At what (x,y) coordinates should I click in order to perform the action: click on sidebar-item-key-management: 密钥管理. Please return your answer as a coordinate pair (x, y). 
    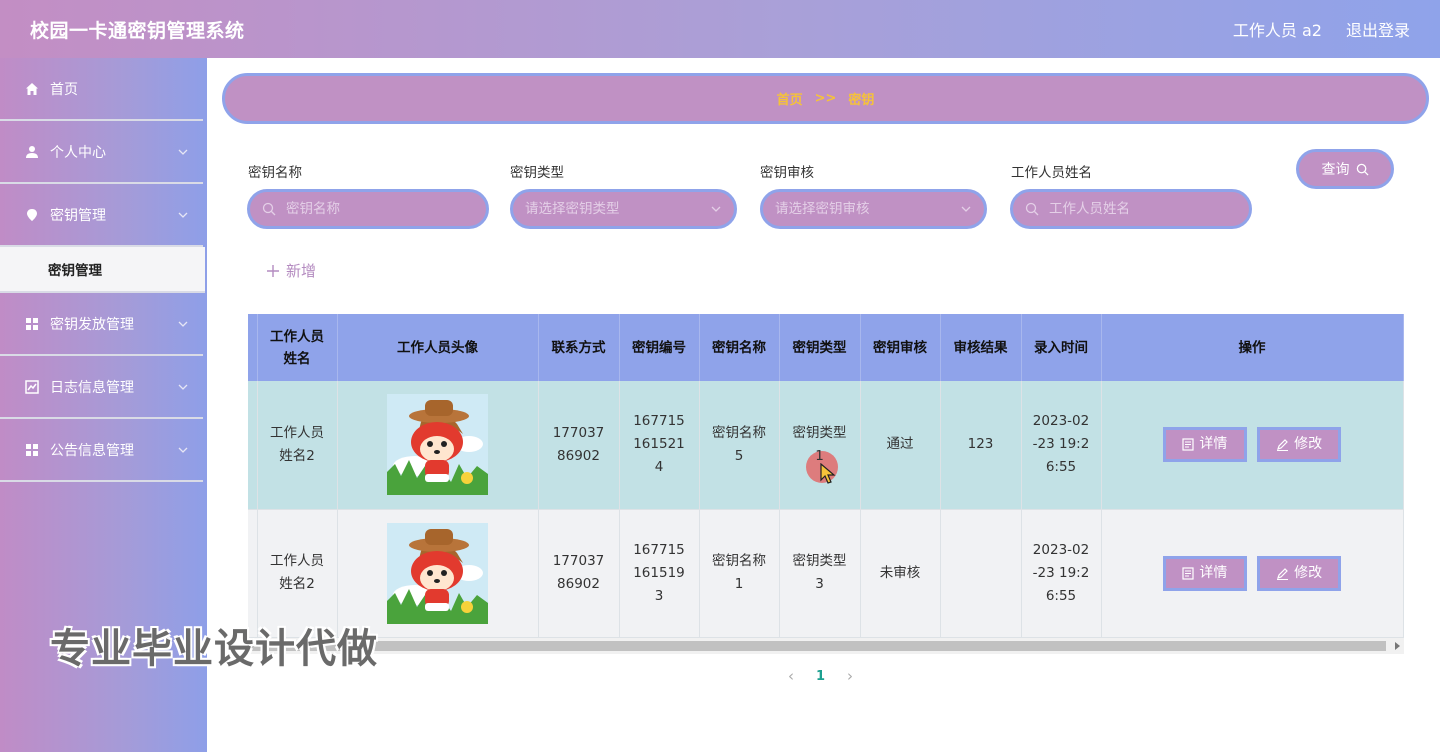
    Looking at the image, I should click on (101, 215).